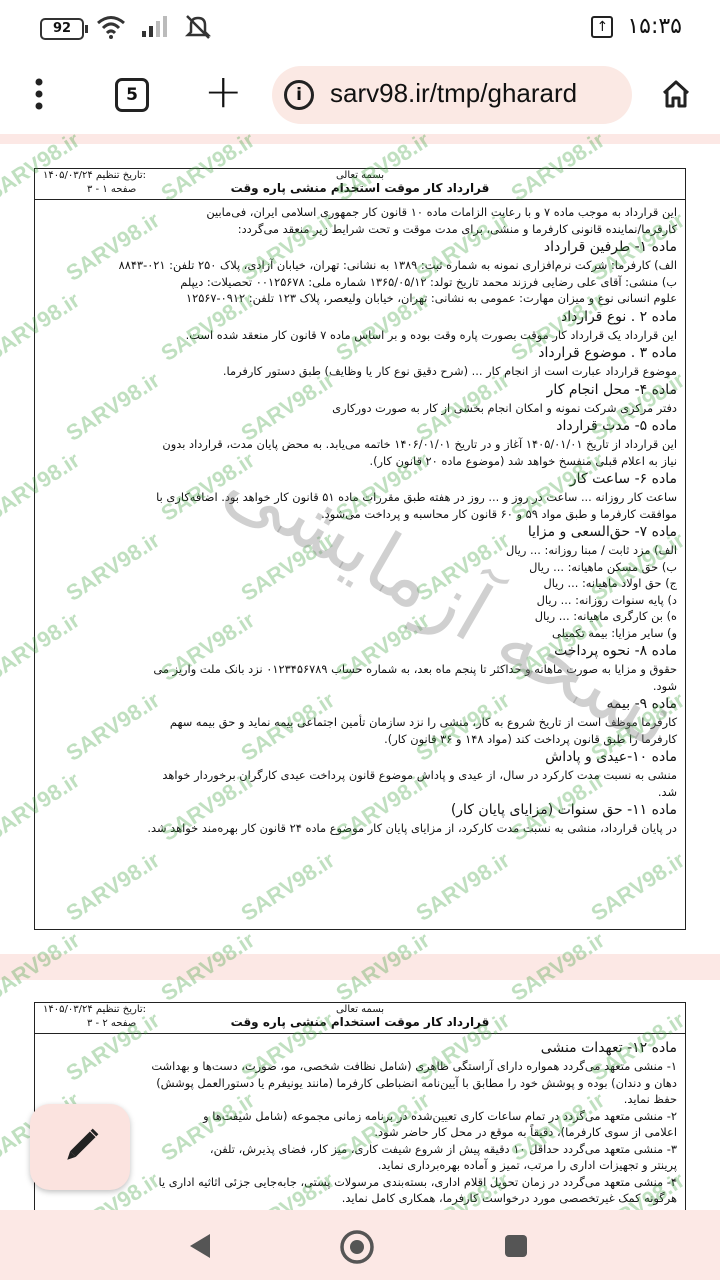  I want to click on browser-toolbar: 5 + i sarv98.ir/tmp/gharard, so click(360, 94).